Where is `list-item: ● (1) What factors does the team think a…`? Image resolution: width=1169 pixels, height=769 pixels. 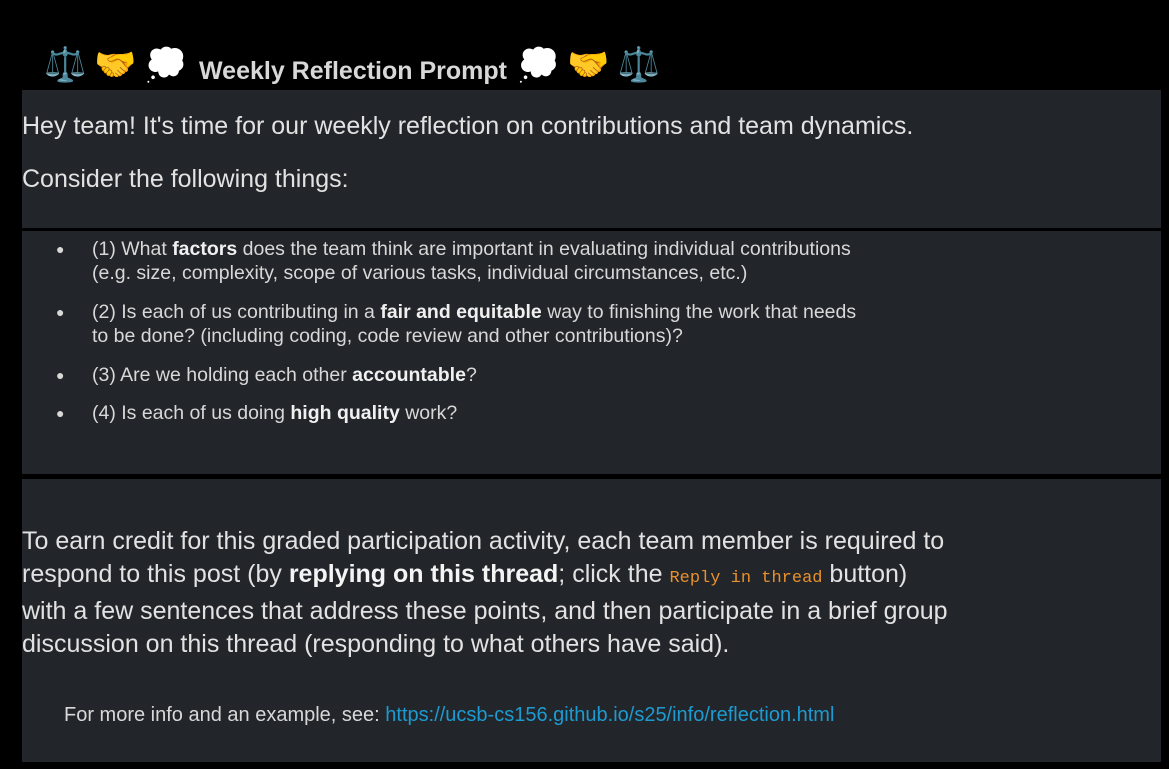
list-item: ● (1) What factors does the team think a… is located at coordinates (453, 261).